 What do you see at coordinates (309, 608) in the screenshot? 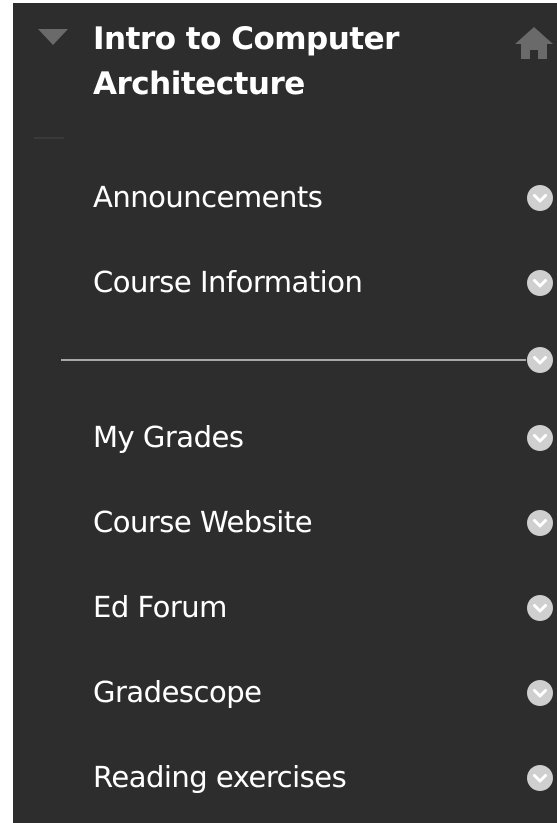
I see `menu-link: Ed Forum` at bounding box center [309, 608].